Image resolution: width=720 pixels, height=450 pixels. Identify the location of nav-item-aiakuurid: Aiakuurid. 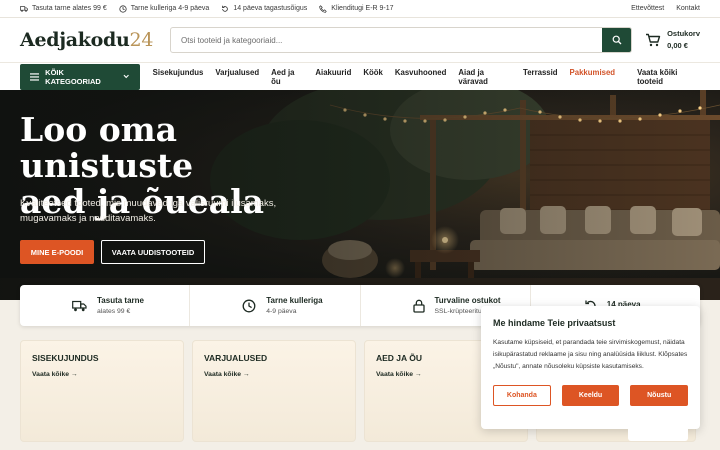
(333, 77).